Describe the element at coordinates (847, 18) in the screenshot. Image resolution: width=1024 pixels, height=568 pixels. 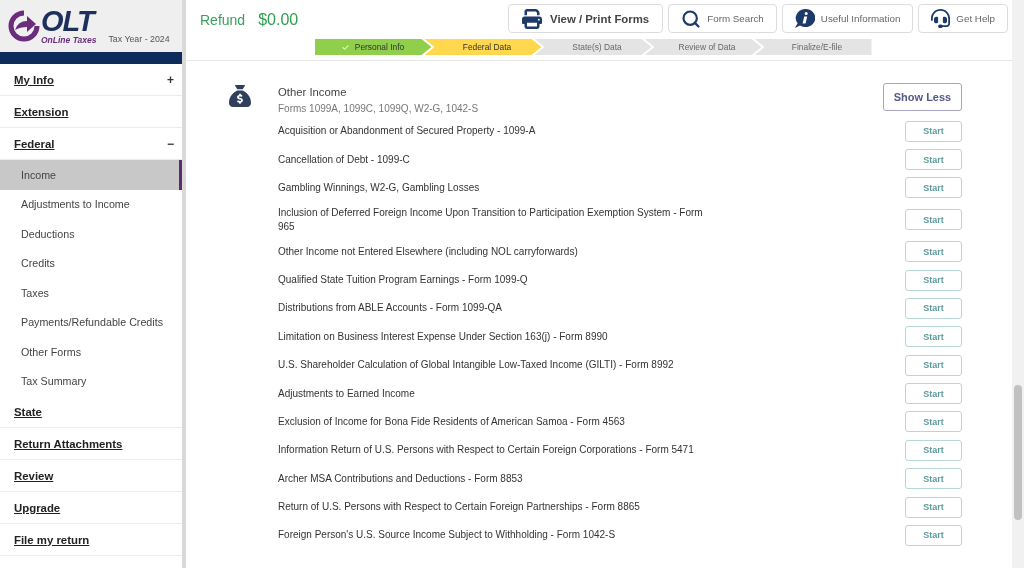
I see `useful-information-button: Useful Information` at that location.